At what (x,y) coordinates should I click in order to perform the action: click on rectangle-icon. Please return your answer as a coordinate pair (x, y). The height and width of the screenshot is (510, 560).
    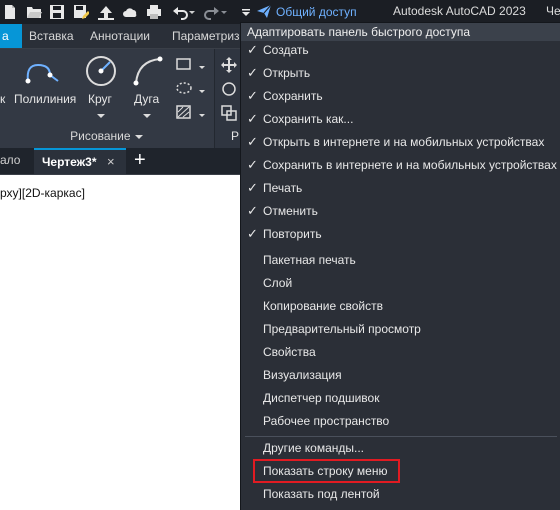
    Looking at the image, I should click on (184, 64).